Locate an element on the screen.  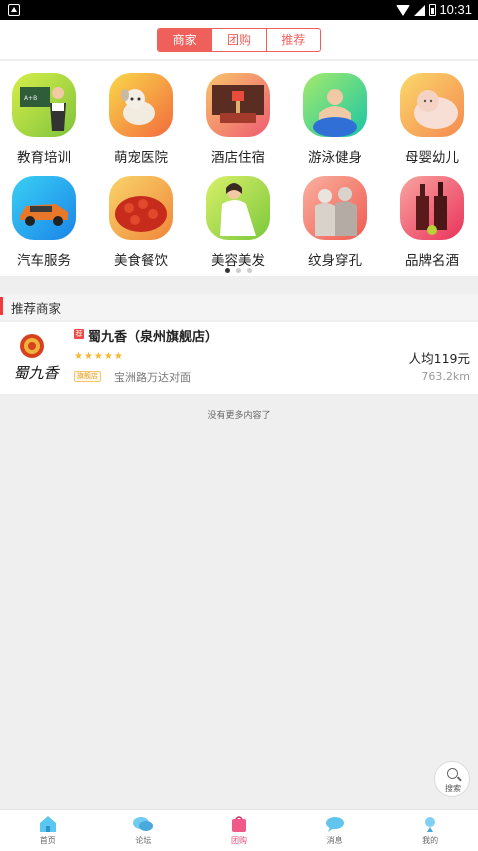
average-price: 人均119元 is located at coordinates (439, 358).